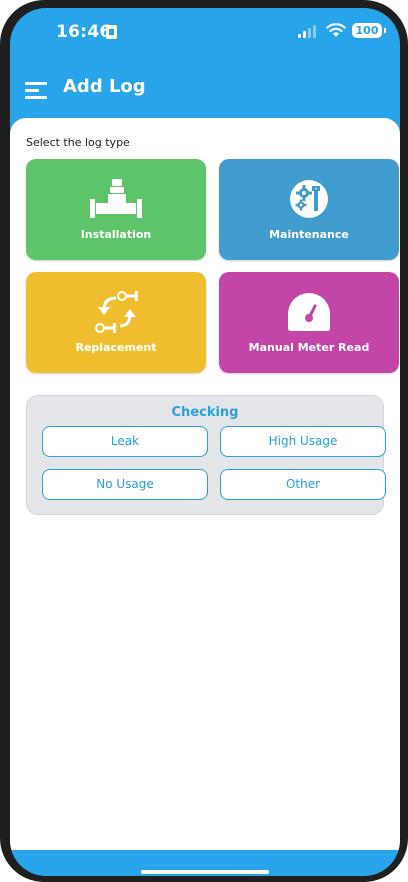 This screenshot has width=408, height=882. I want to click on tile-label: Manual Meter Read, so click(309, 347).